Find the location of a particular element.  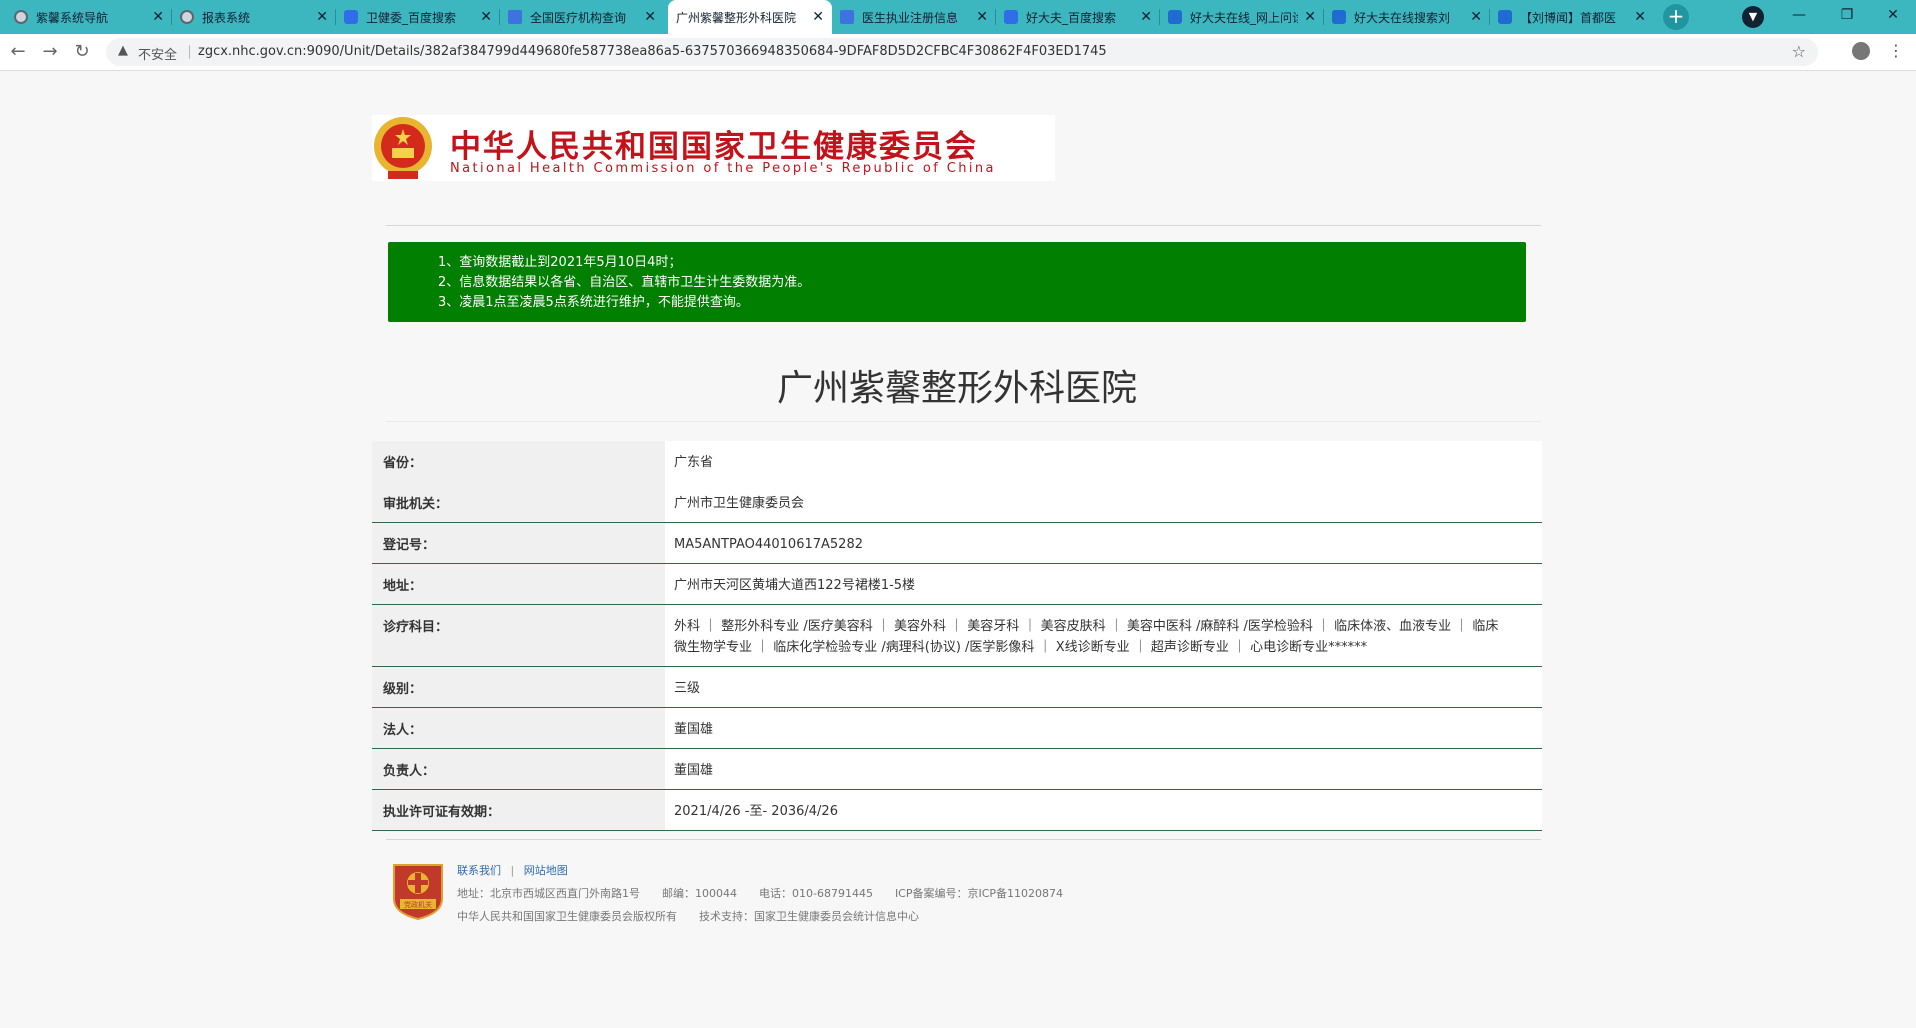

tab-5: 医生执业注册信息 ✕ is located at coordinates (914, 17).